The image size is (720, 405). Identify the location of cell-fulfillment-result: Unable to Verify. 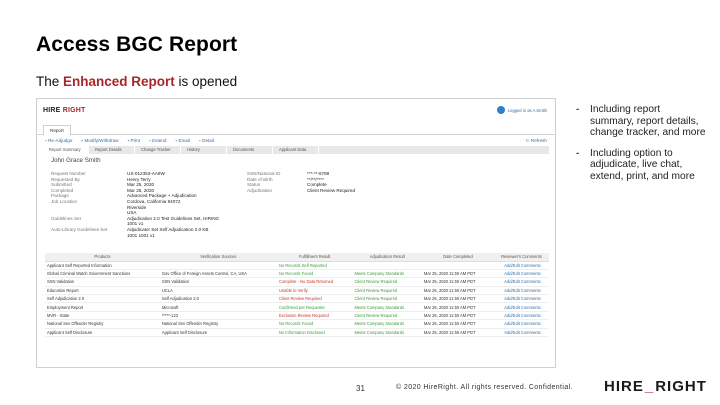
(314, 291).